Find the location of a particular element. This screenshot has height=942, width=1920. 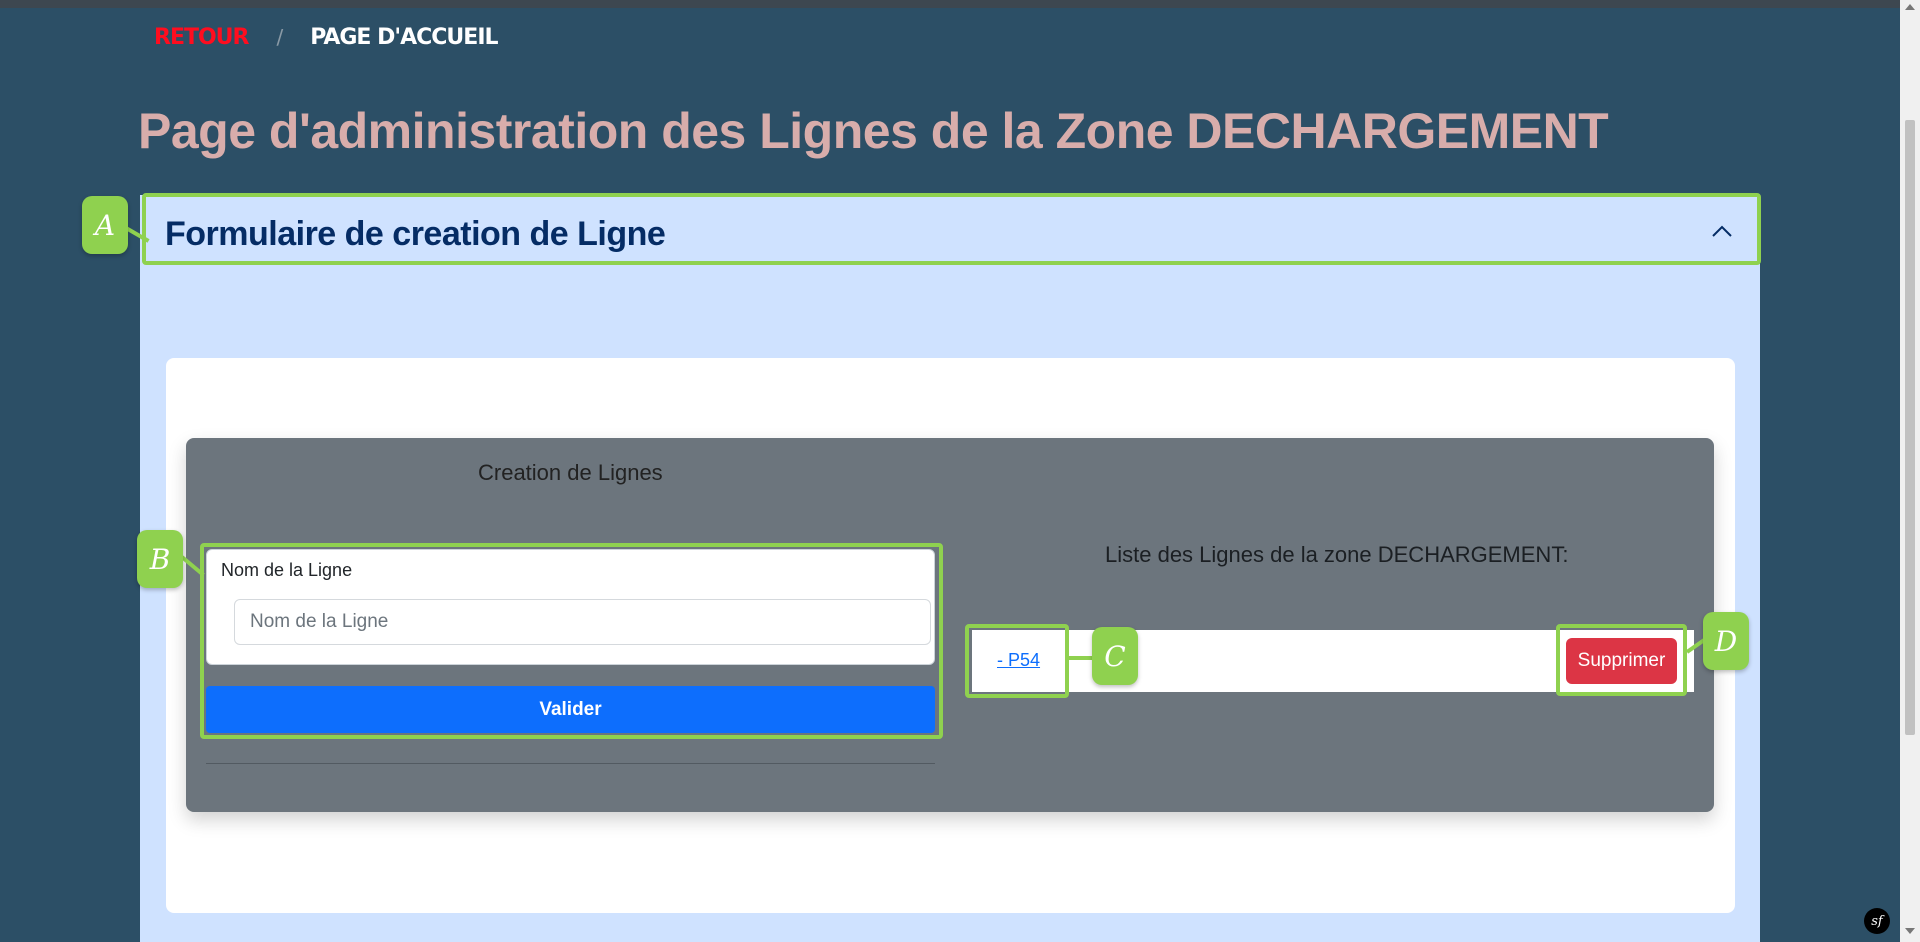

scroll-down-icon is located at coordinates (1910, 931).